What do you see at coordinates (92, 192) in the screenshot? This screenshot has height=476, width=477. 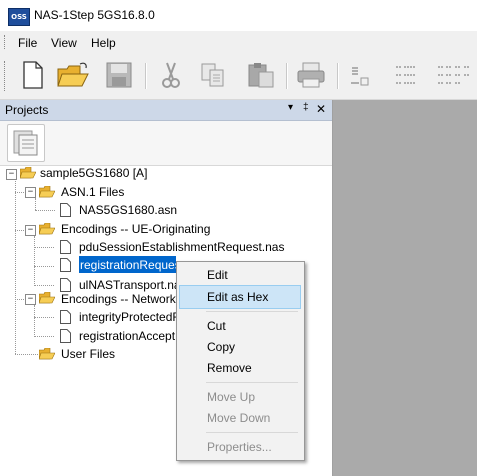 I see `tree-item-asn1-files: ASN.1 Files` at bounding box center [92, 192].